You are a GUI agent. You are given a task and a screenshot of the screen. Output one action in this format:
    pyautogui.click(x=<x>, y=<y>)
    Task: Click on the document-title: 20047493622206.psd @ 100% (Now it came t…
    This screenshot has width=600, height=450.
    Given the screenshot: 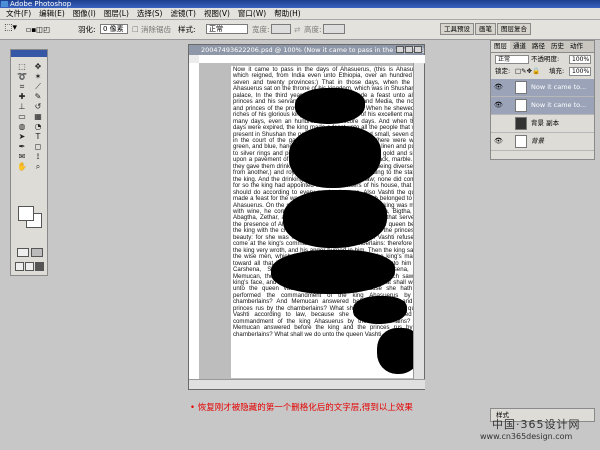 What is the action you would take?
    pyautogui.click(x=312, y=50)
    